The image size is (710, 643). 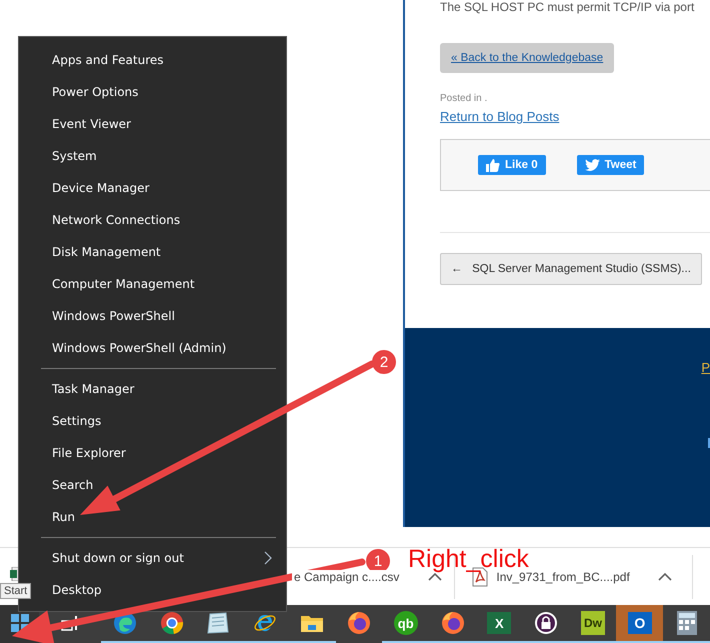 I want to click on spreadsheet-app-icon: X, so click(x=499, y=623).